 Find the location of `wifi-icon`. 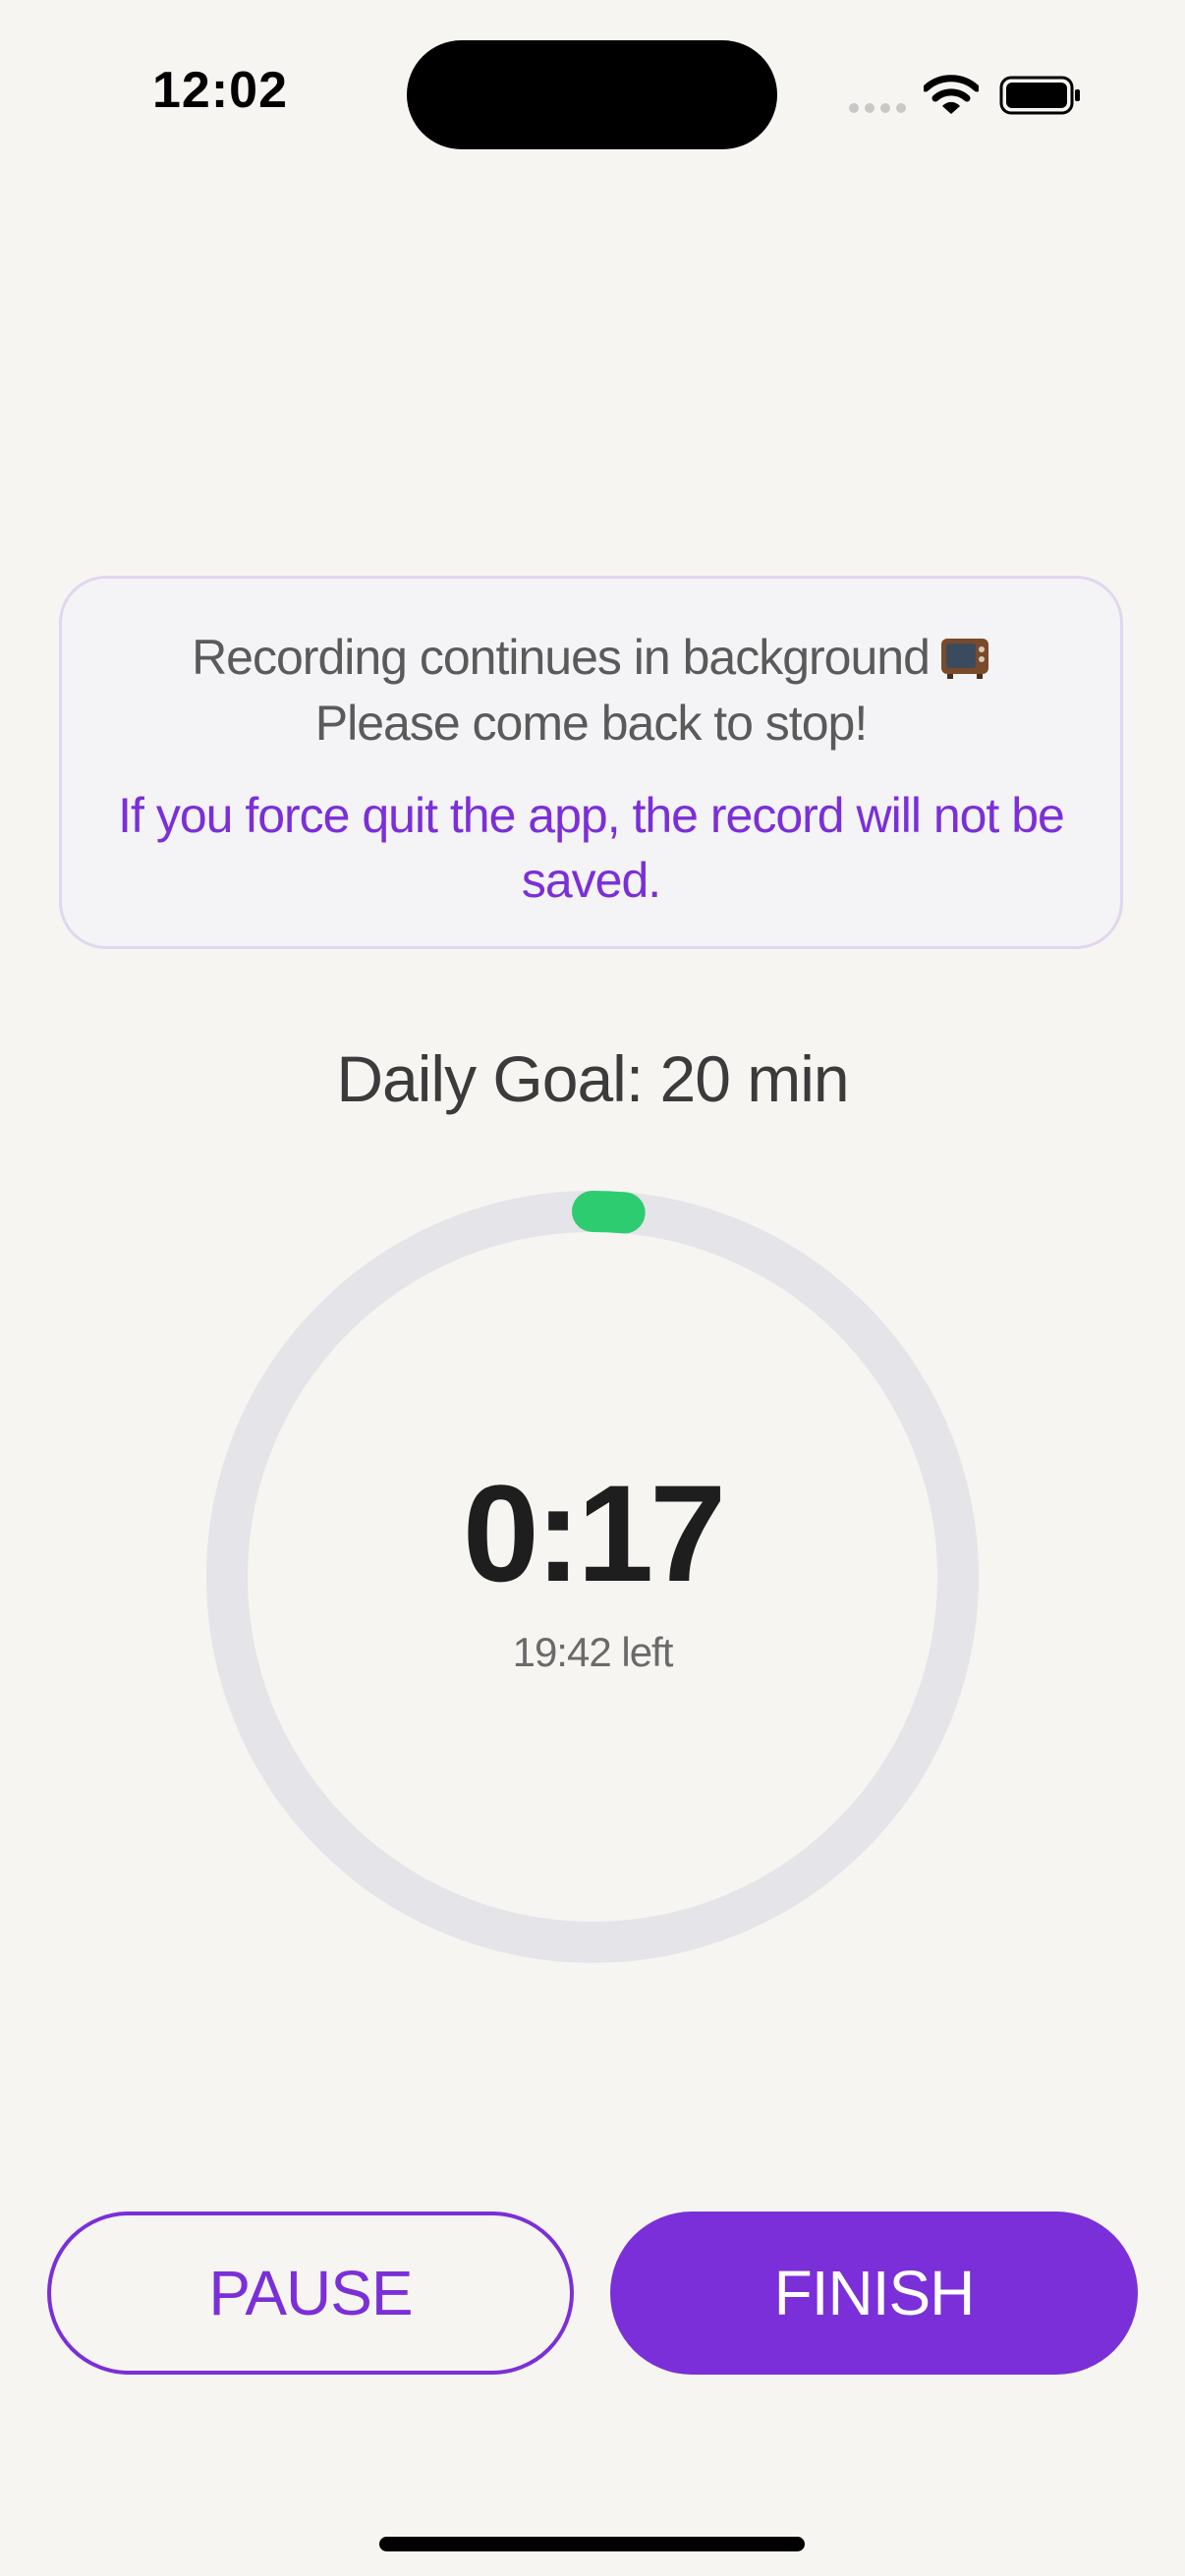

wifi-icon is located at coordinates (952, 94).